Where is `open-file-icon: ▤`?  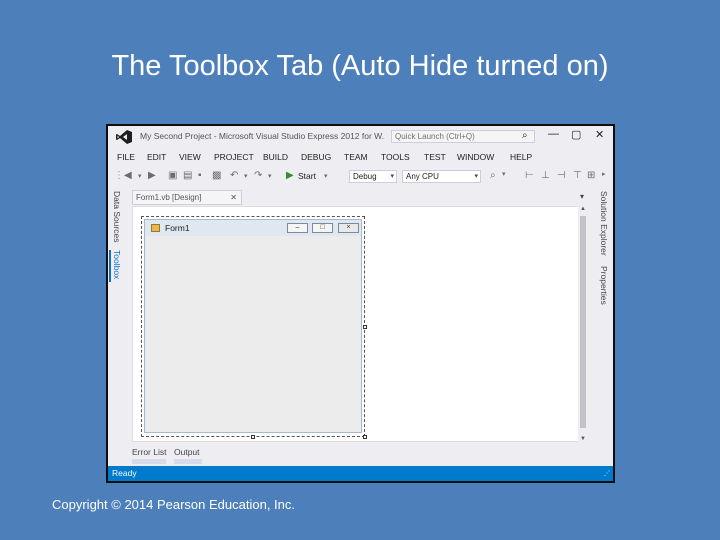 open-file-icon: ▤ is located at coordinates (187, 175).